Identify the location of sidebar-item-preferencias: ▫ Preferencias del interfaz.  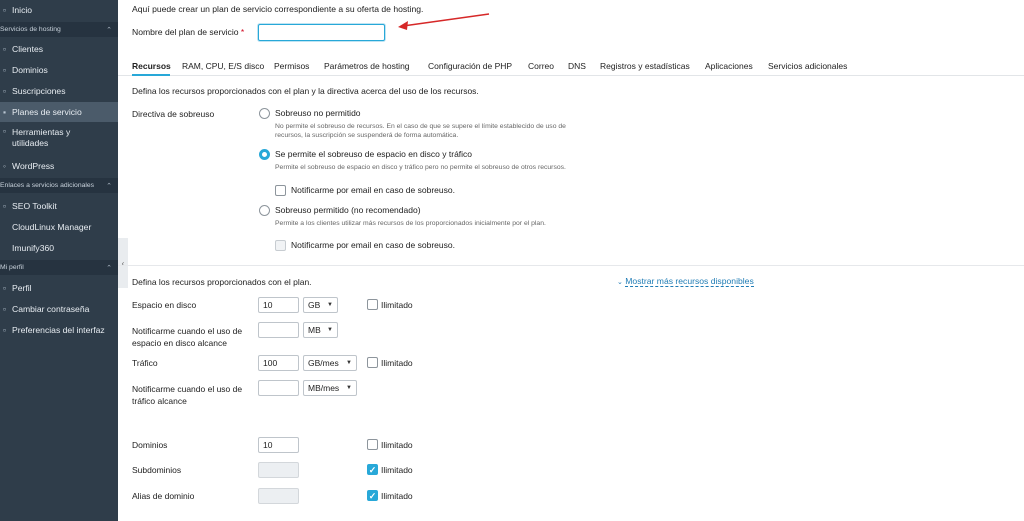
(59, 330).